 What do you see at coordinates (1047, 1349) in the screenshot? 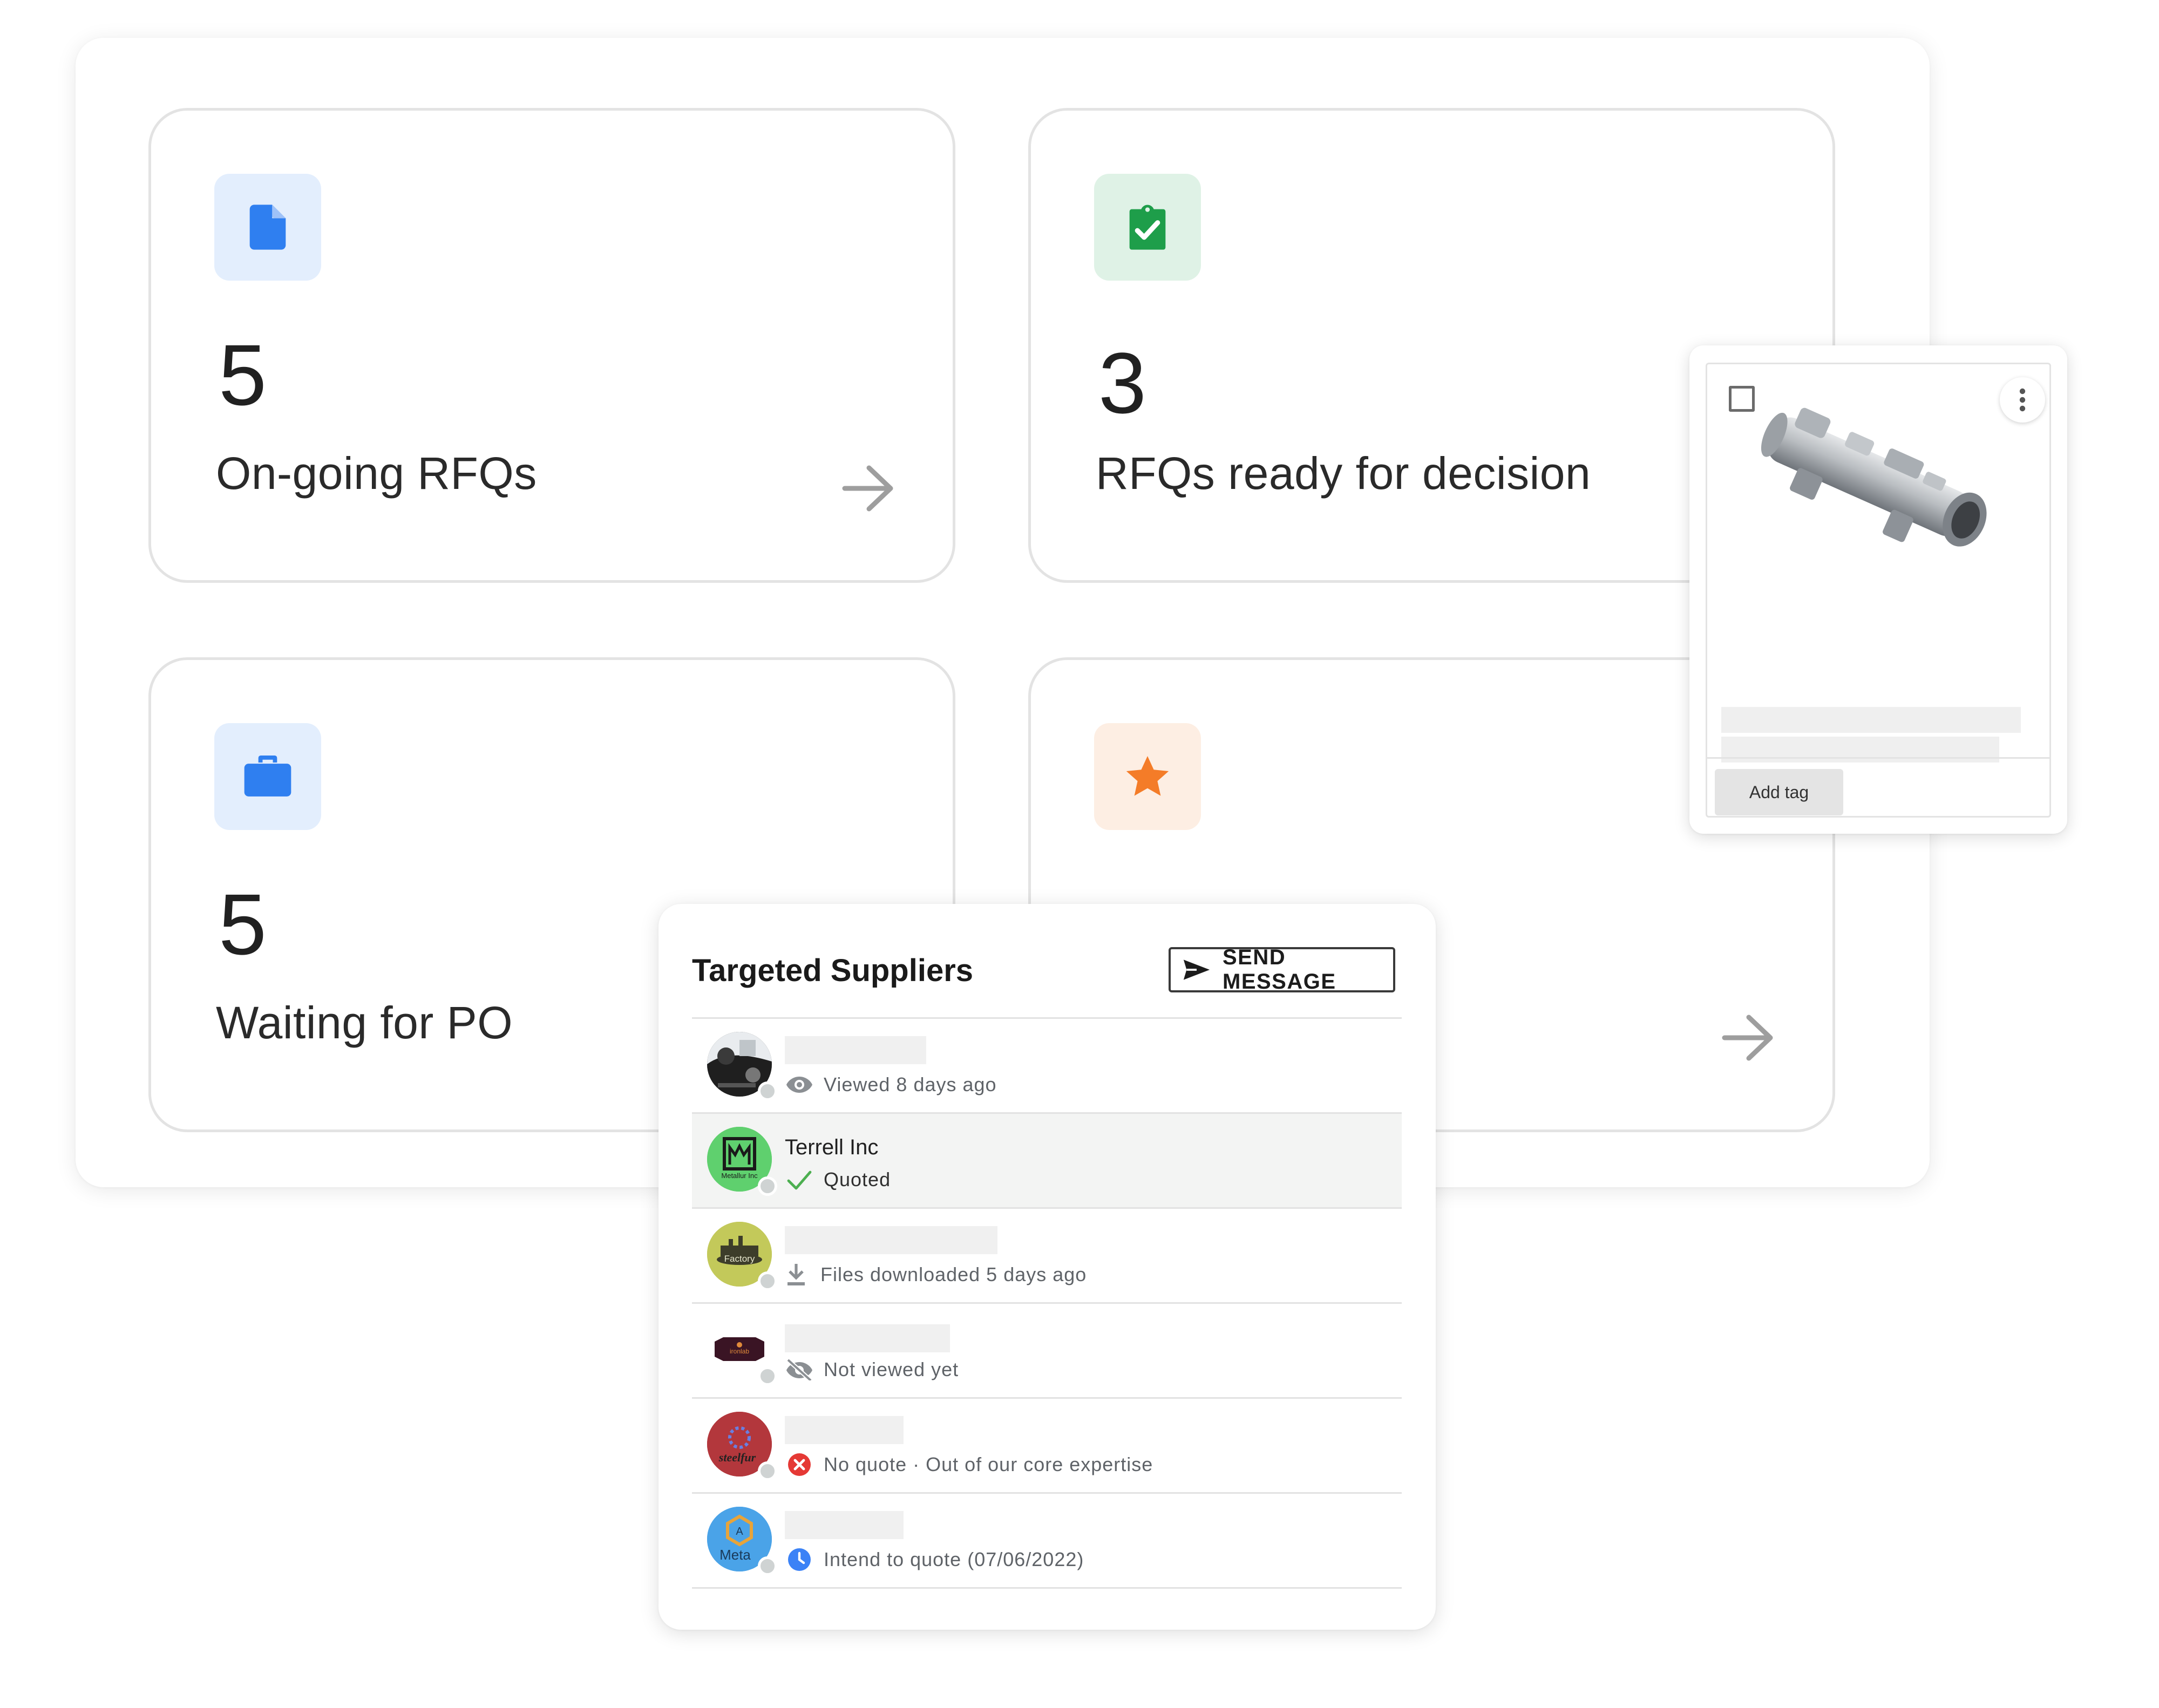
I see `supplier-row: ironlab Not viewed yet` at bounding box center [1047, 1349].